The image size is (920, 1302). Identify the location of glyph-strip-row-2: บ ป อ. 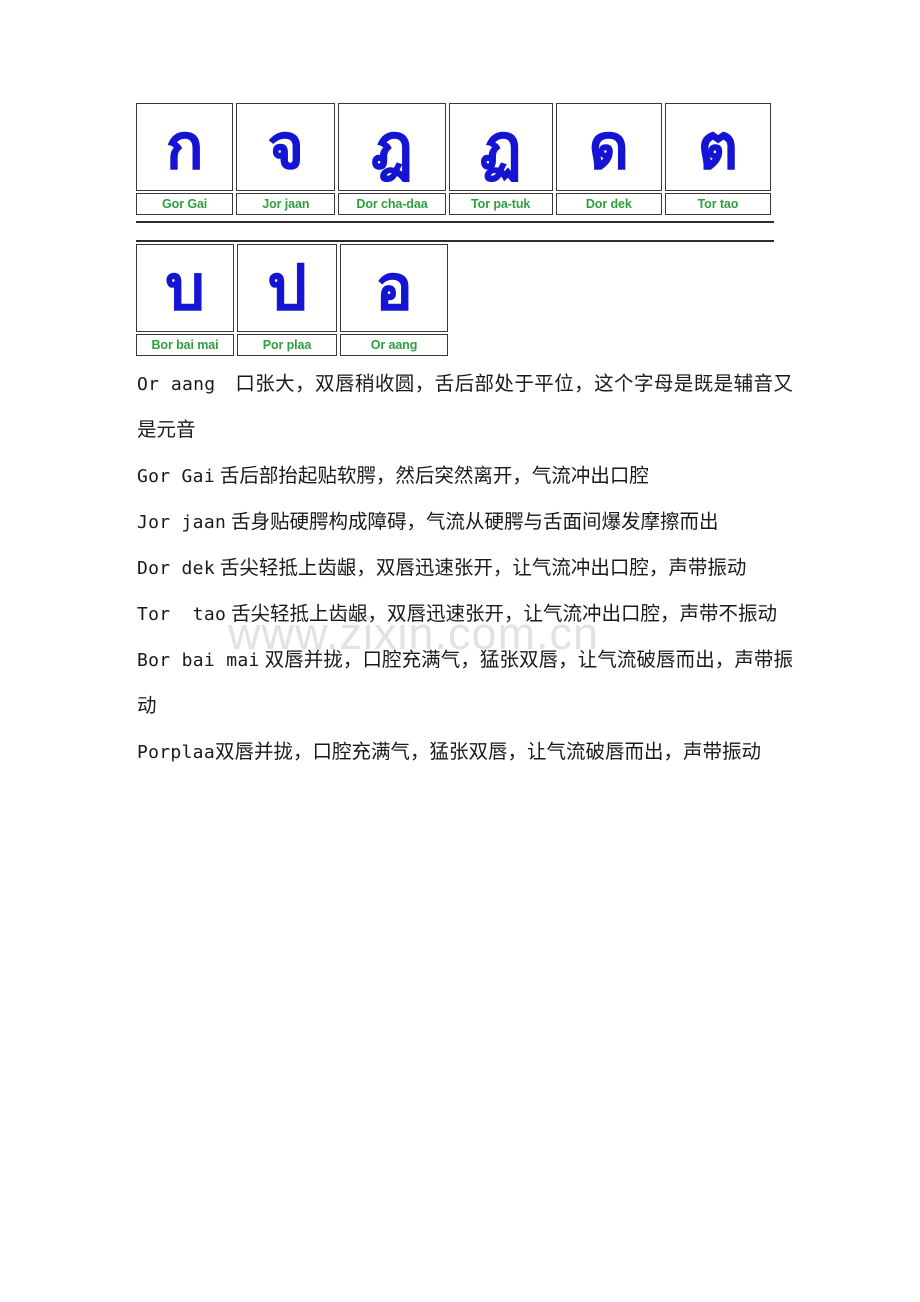
(455, 288).